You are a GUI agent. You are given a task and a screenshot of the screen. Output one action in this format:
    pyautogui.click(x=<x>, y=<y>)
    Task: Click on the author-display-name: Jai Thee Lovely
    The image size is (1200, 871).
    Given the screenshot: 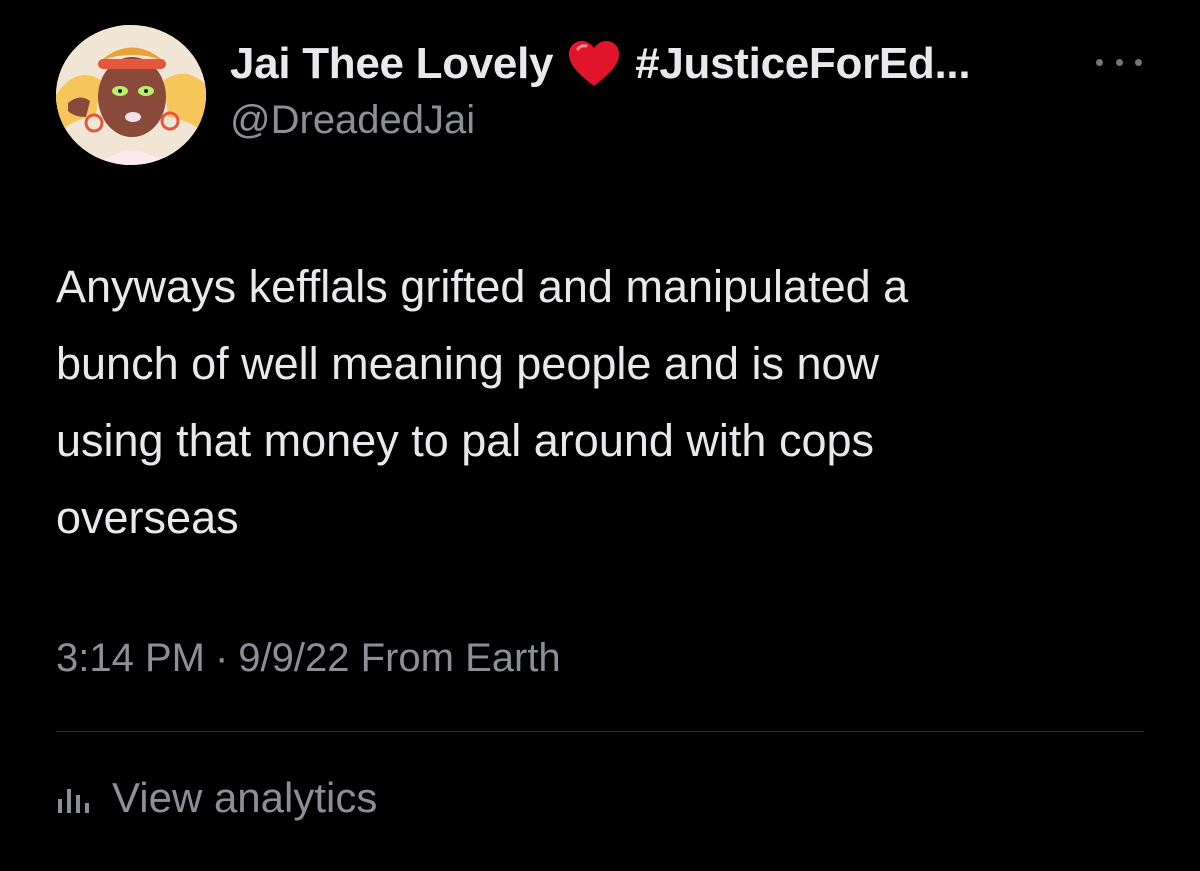 What is the action you would take?
    pyautogui.click(x=392, y=64)
    